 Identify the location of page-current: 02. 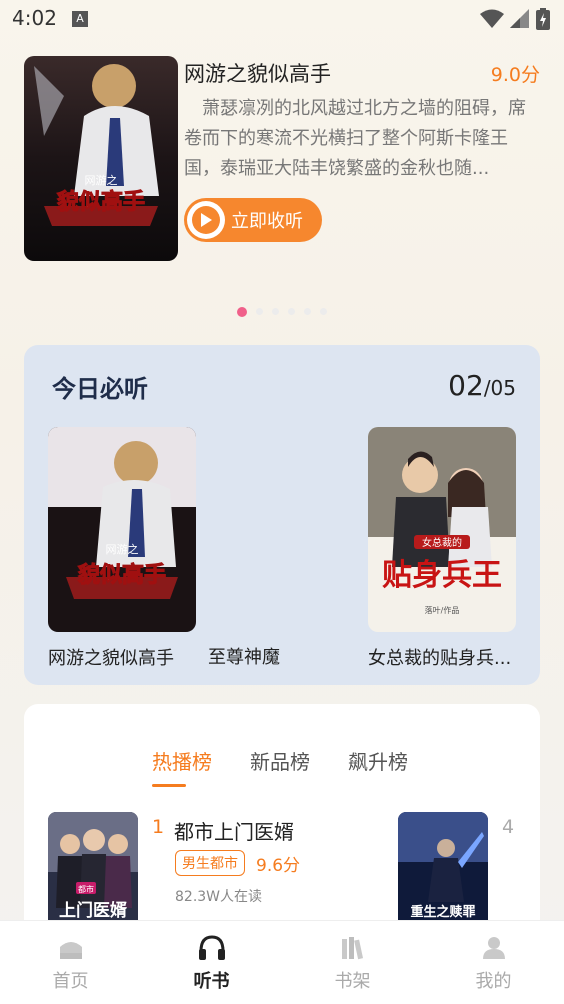
(466, 385).